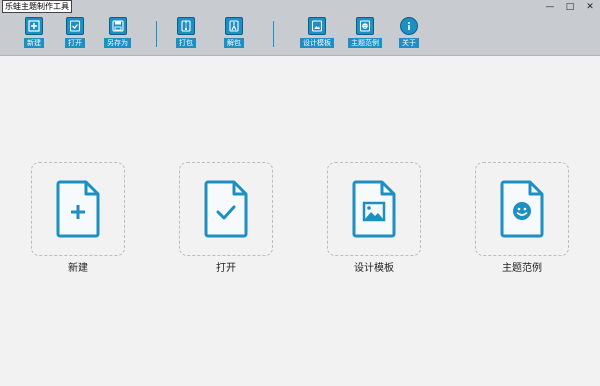 The height and width of the screenshot is (386, 600). Describe the element at coordinates (365, 43) in the screenshot. I see `toolbar-theme-example-label: 主题范例` at that location.